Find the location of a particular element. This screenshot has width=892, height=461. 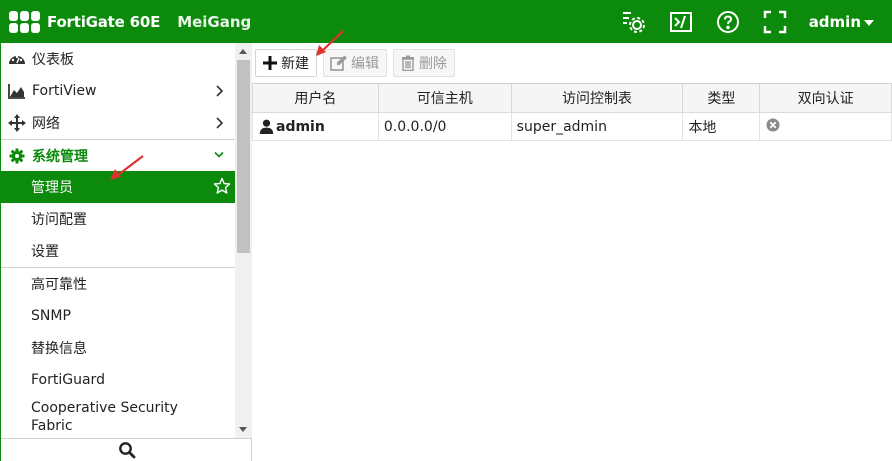

sidebar-scrollbar is located at coordinates (243, 240).